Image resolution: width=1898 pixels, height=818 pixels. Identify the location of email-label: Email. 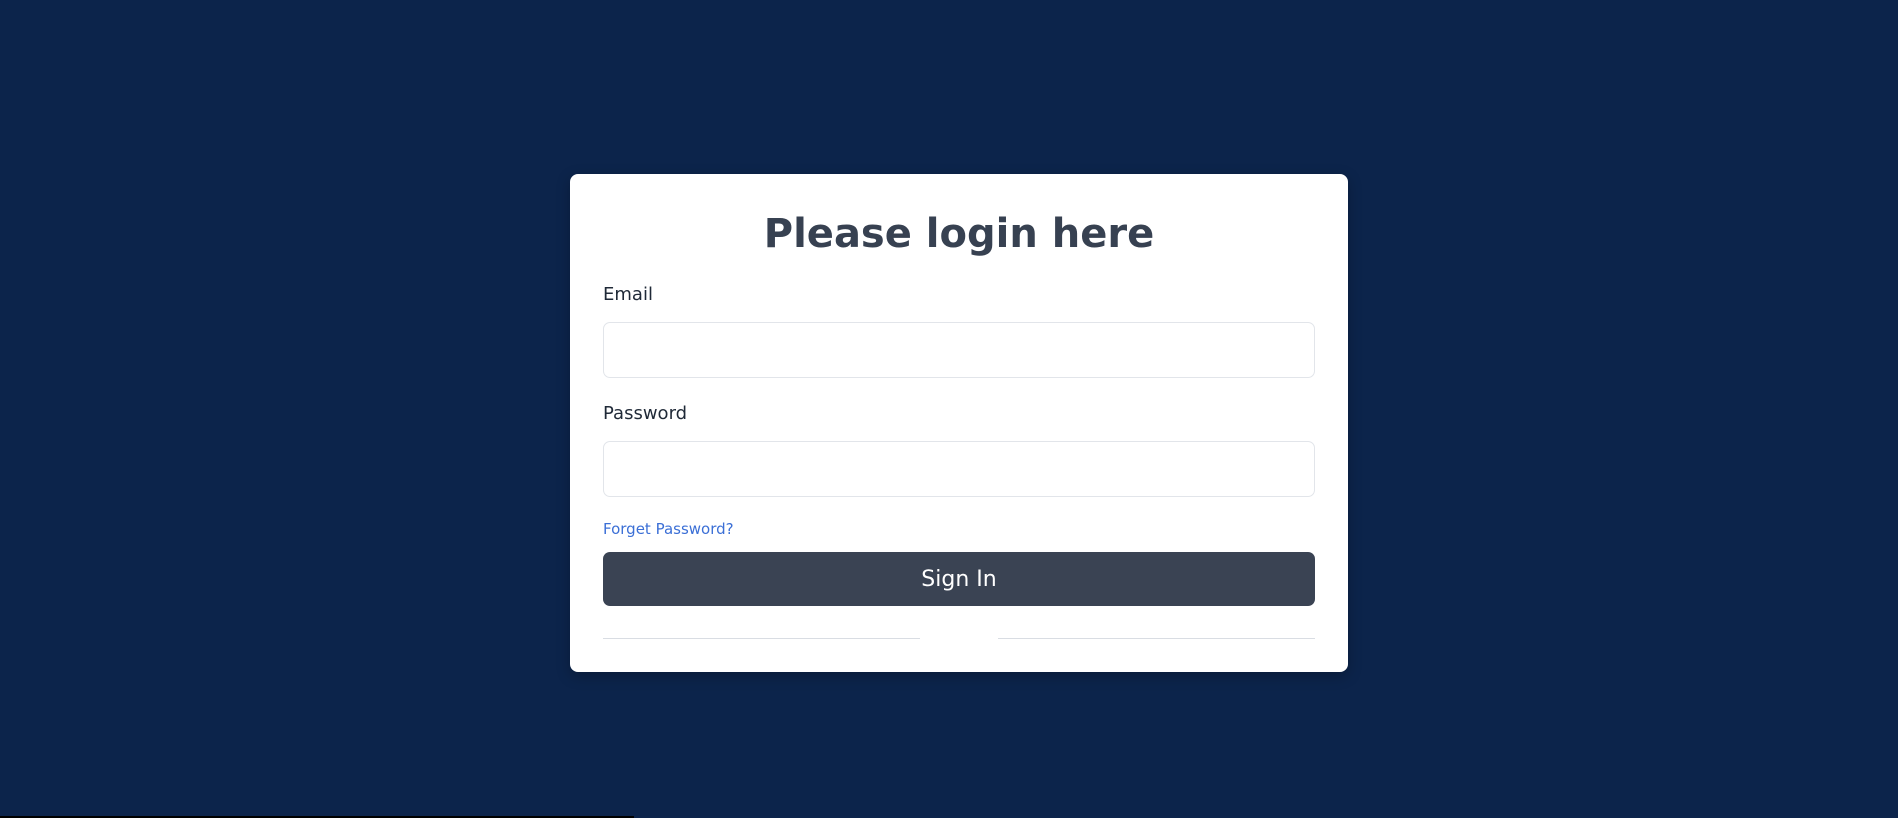
(628, 294).